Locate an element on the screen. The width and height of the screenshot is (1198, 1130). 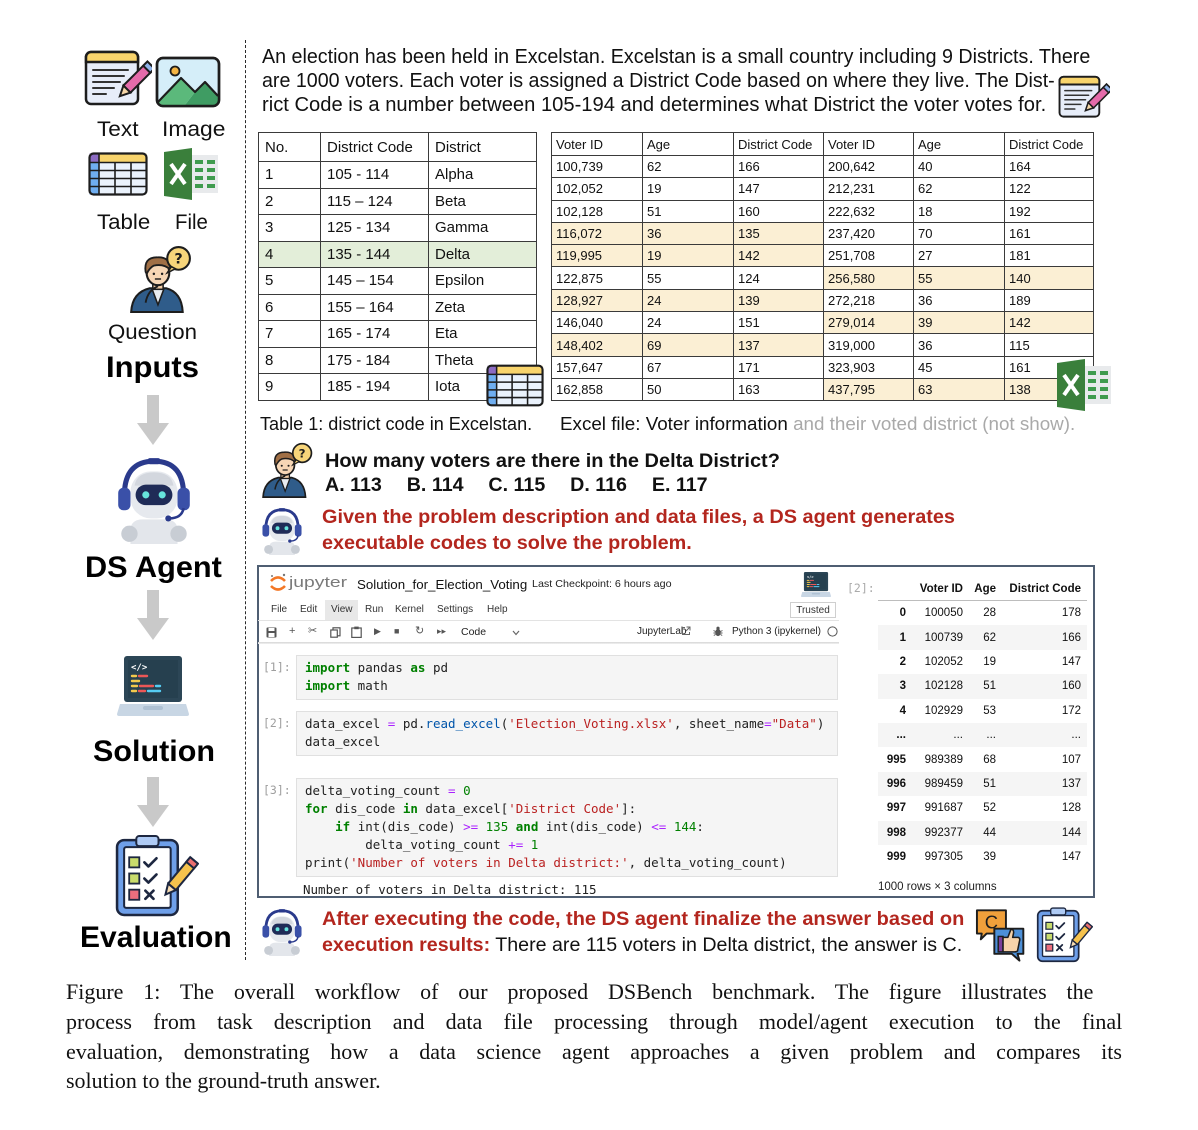
voter-id-cell: 102128 is located at coordinates (934, 686).